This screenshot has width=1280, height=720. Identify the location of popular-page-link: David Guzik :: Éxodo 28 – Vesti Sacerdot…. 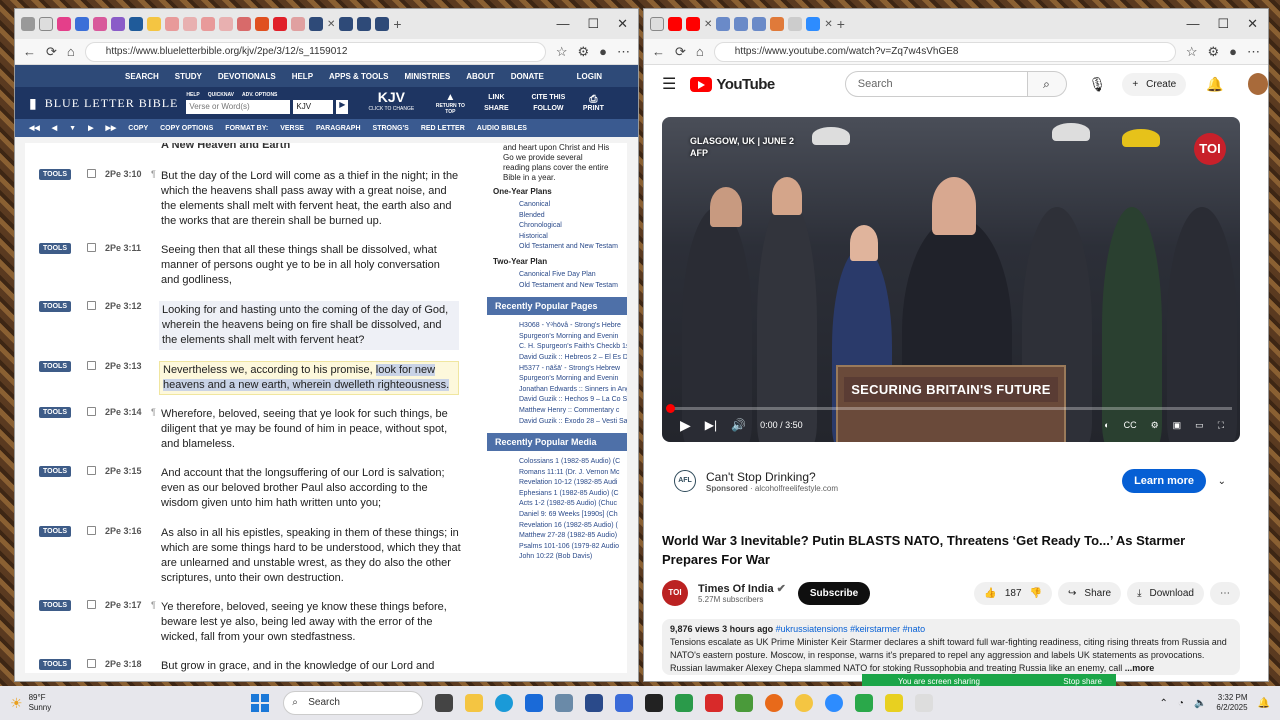
(573, 422).